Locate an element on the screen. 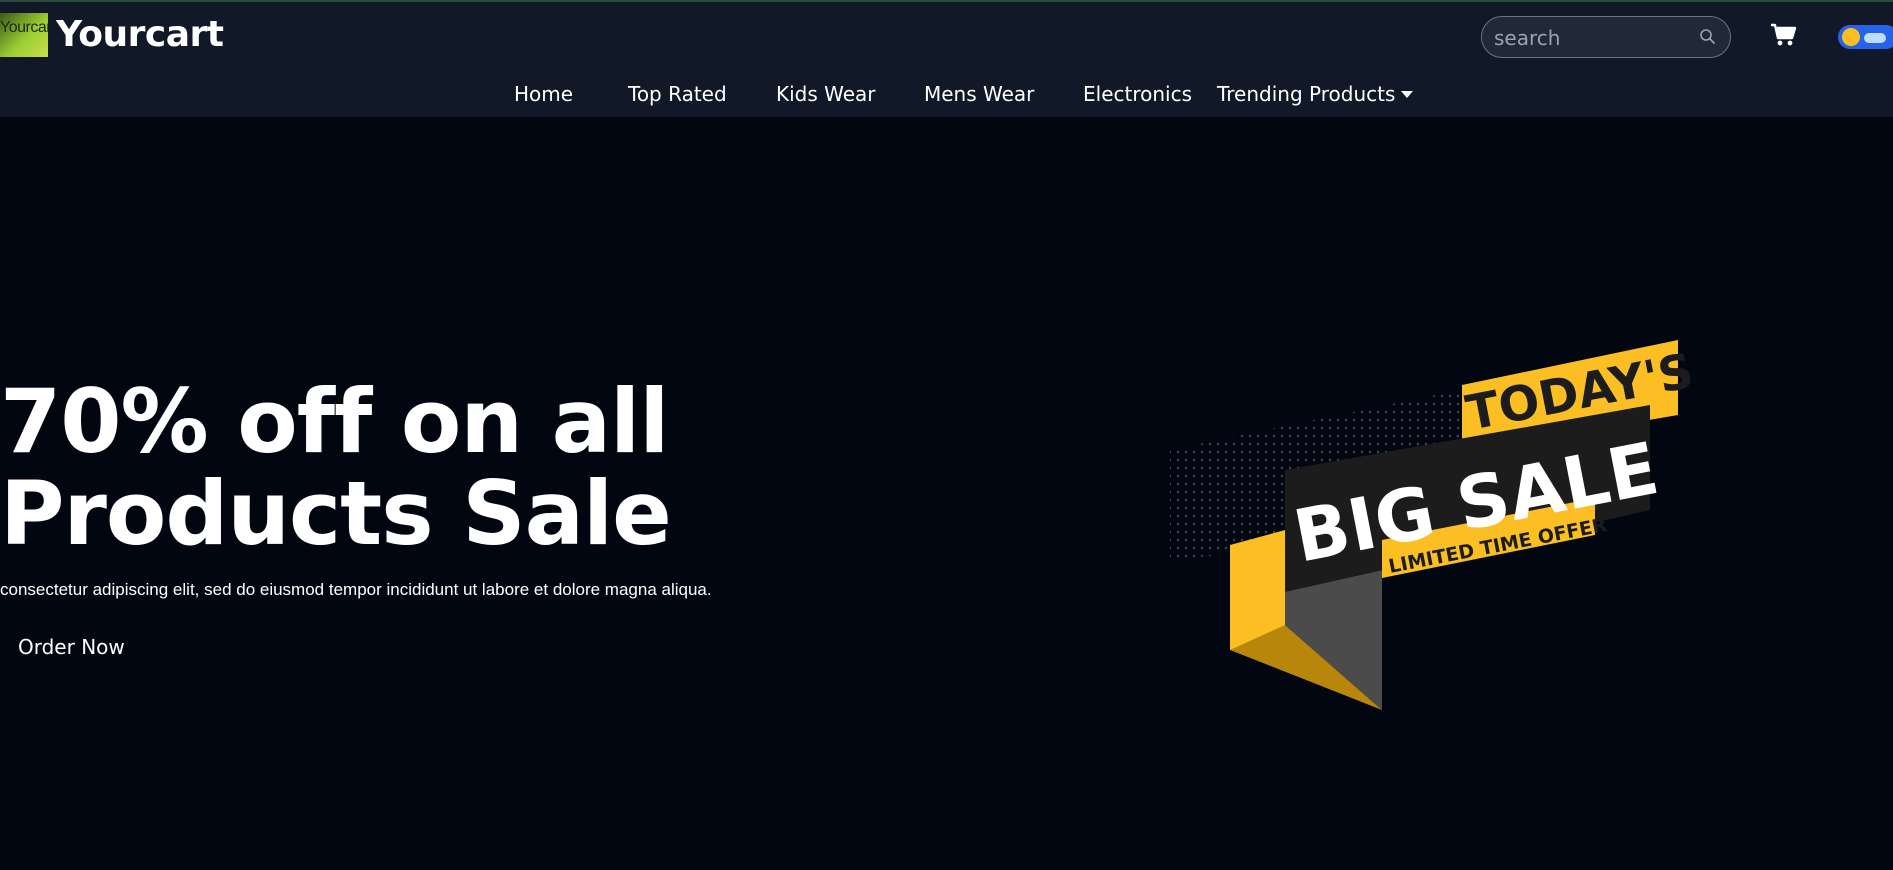 The image size is (1893, 870). theme-toggle is located at coordinates (1865, 37).